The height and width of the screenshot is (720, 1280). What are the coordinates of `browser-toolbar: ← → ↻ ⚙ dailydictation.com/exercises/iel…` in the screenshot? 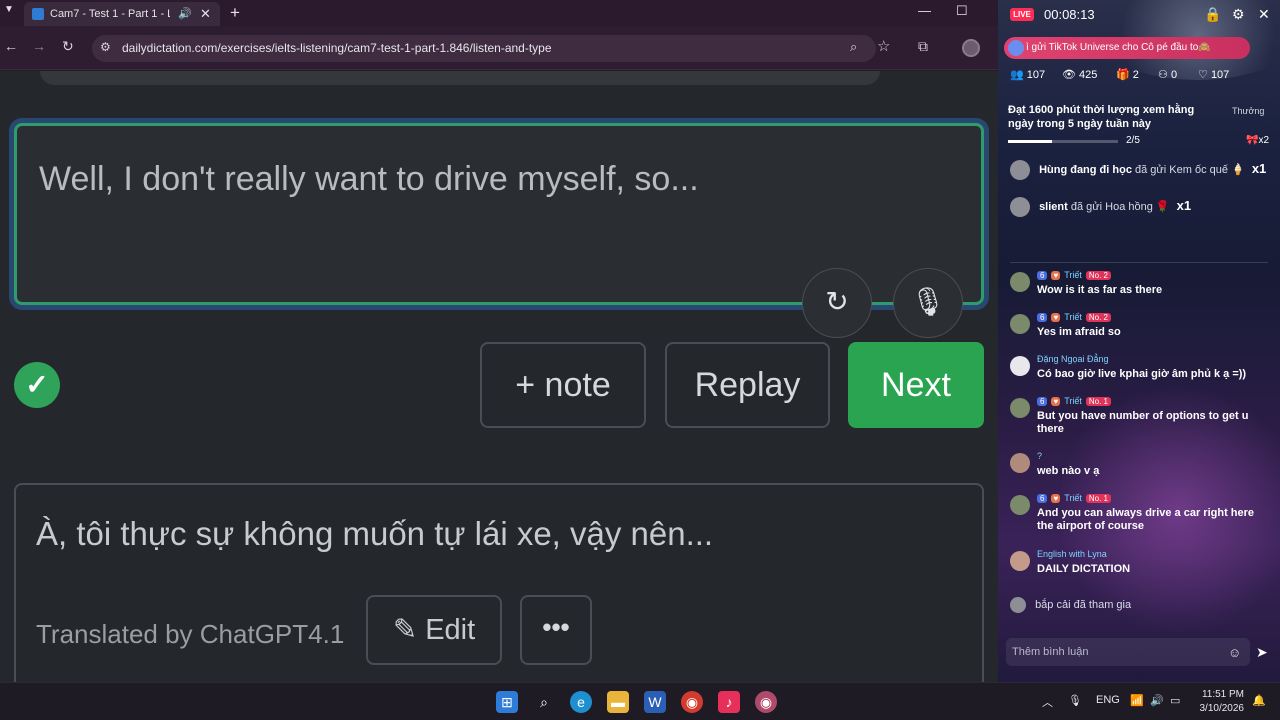 It's located at (499, 48).